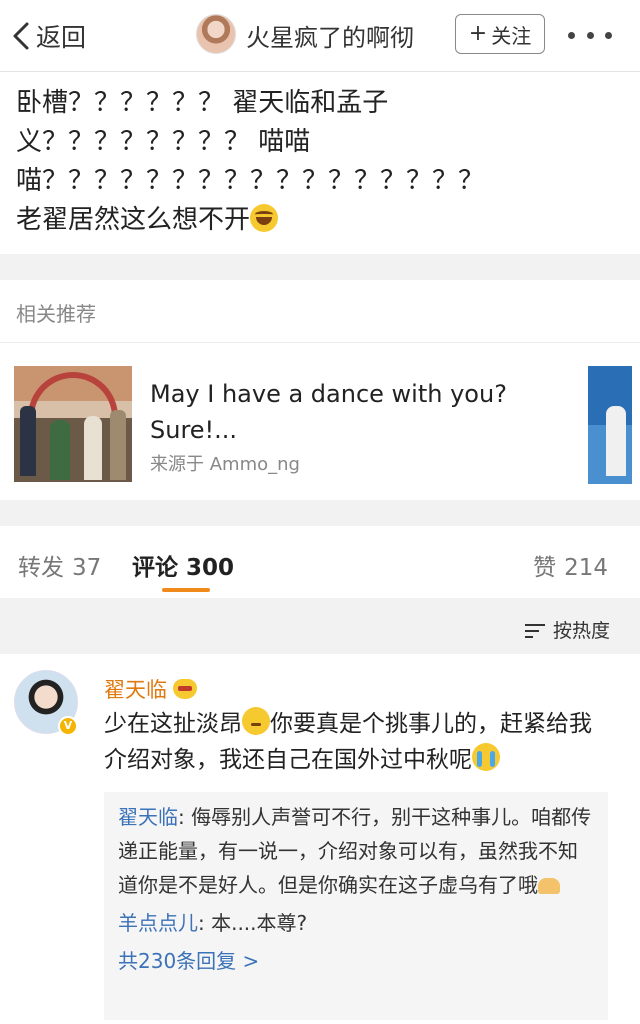  I want to click on interaction-tabs: 转发 37 评论 300 赞 214, so click(320, 562).